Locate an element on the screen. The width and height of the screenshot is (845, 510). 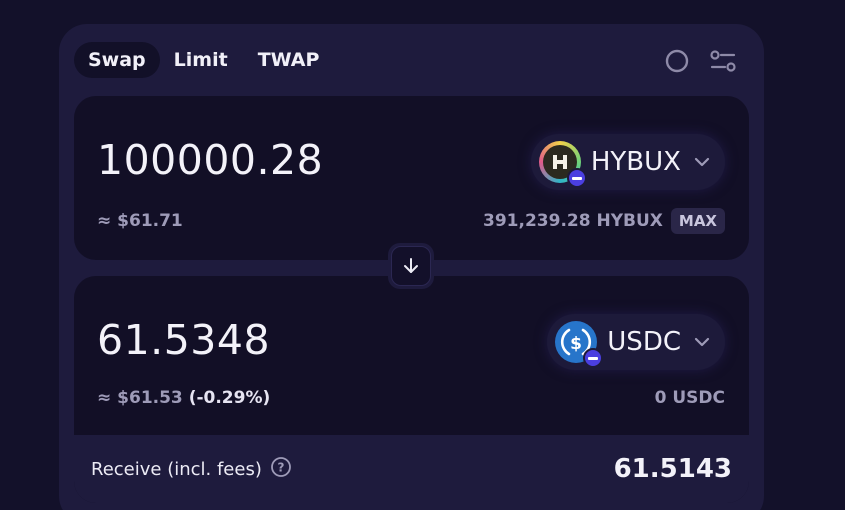
help-question-icon: ? is located at coordinates (281, 469).